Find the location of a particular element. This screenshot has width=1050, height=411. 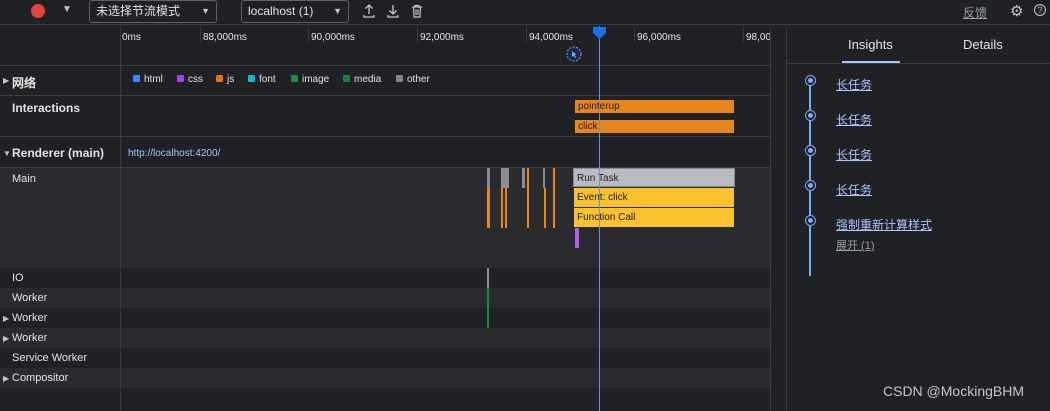

interaction-marker-icon is located at coordinates (574, 54).